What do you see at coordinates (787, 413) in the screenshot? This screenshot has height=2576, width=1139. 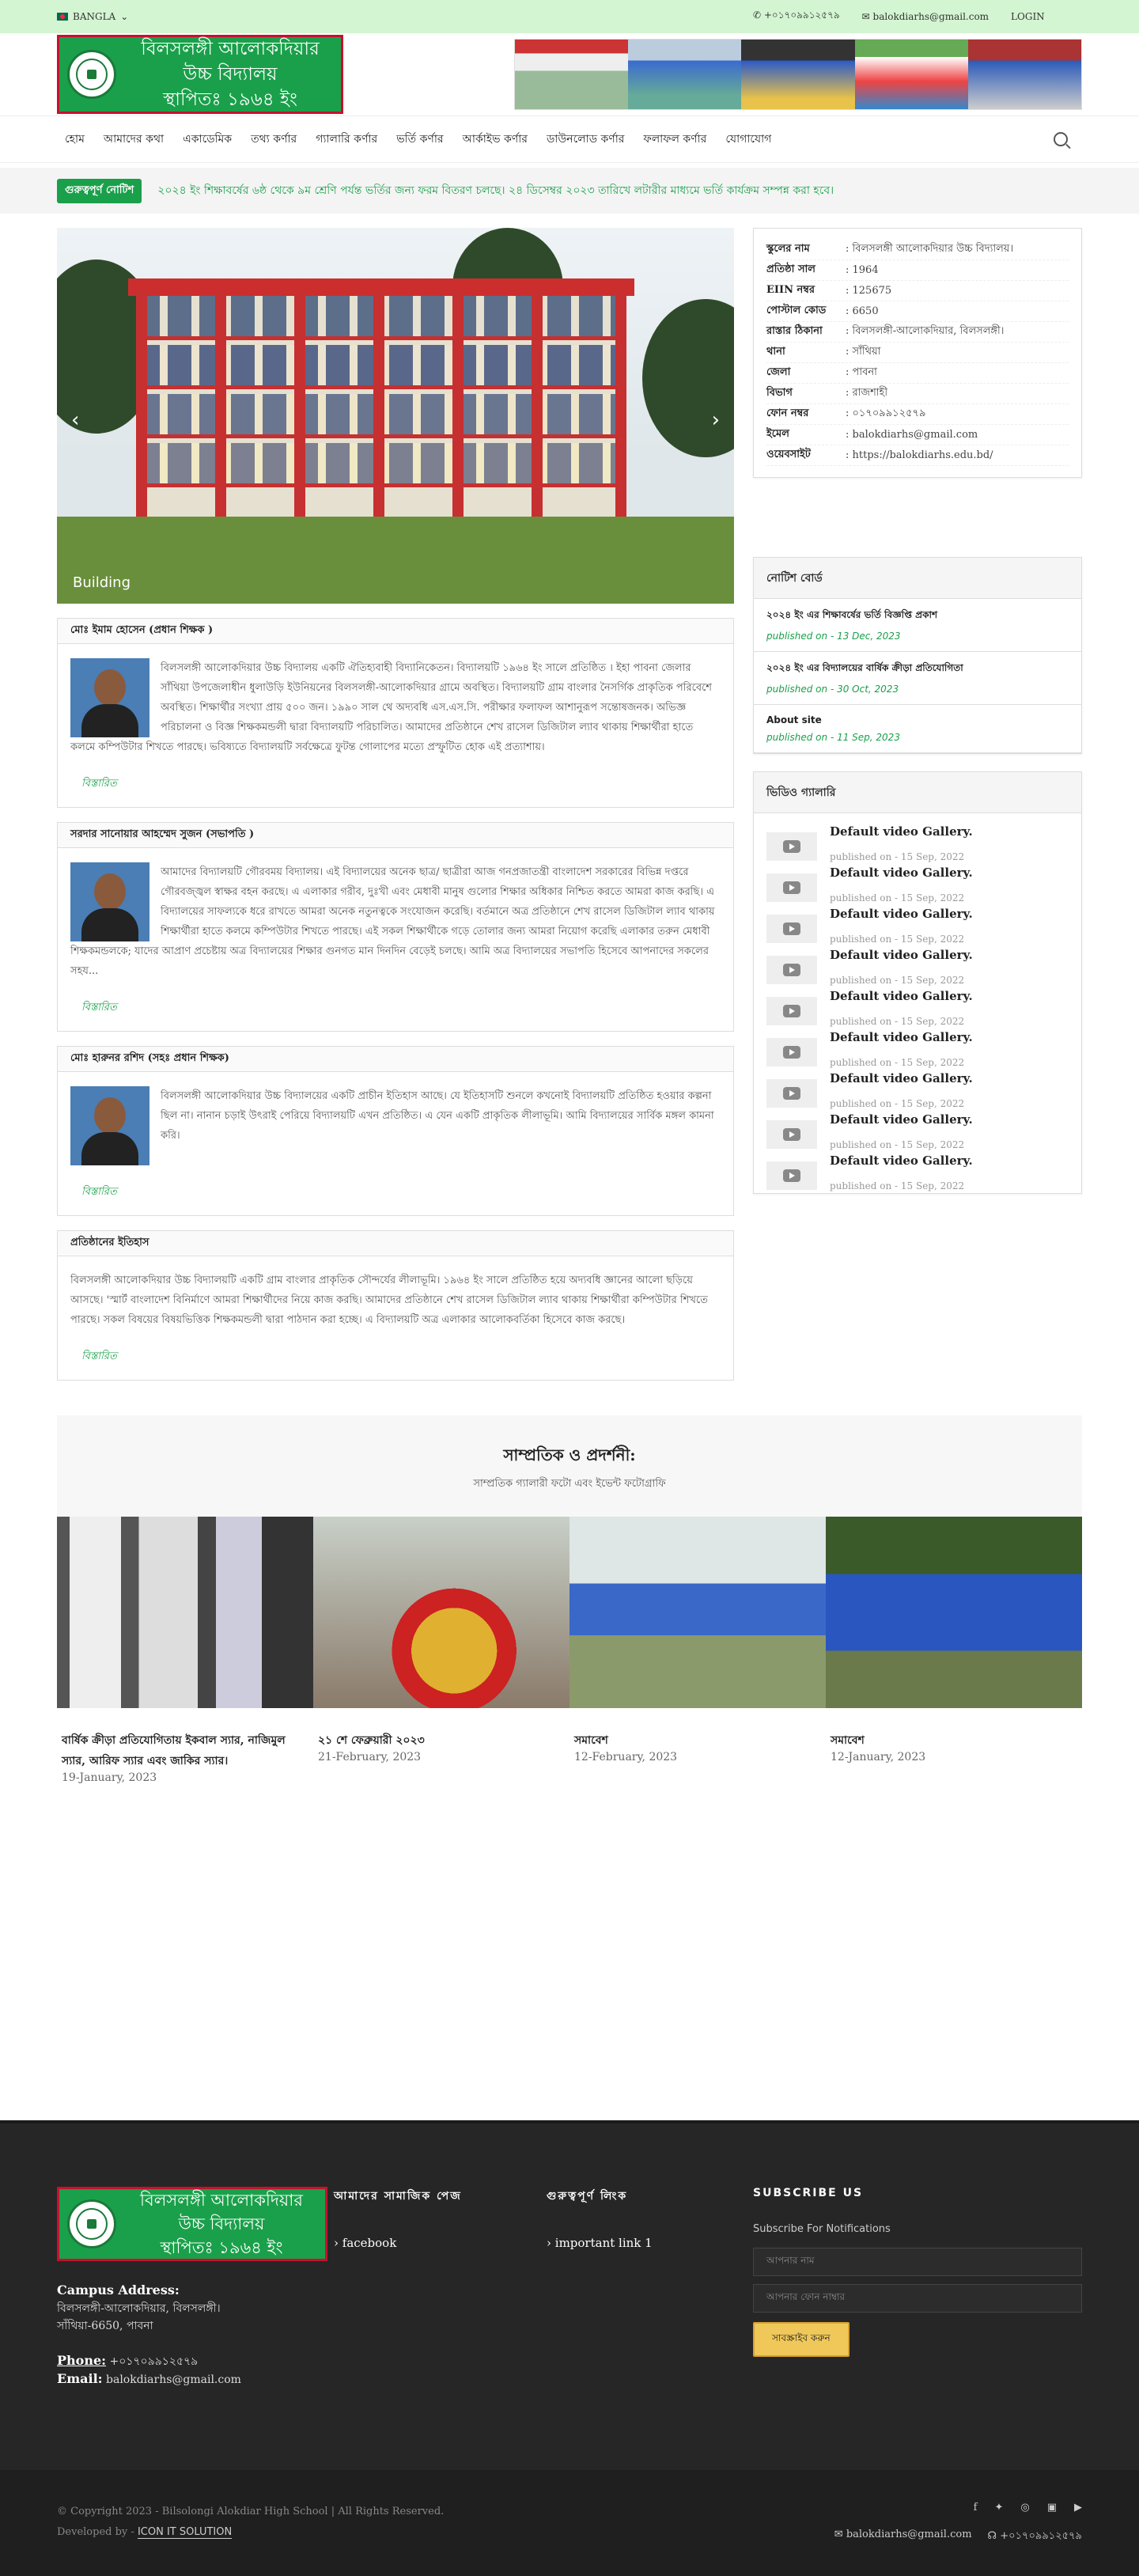 I see `info-key: ফোন নম্বর` at bounding box center [787, 413].